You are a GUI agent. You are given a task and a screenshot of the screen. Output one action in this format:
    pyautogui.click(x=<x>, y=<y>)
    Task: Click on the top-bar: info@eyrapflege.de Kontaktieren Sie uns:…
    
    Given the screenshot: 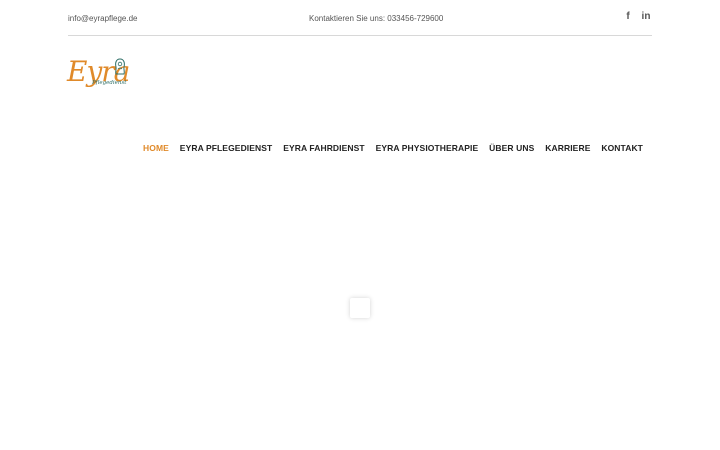 What is the action you would take?
    pyautogui.click(x=360, y=22)
    